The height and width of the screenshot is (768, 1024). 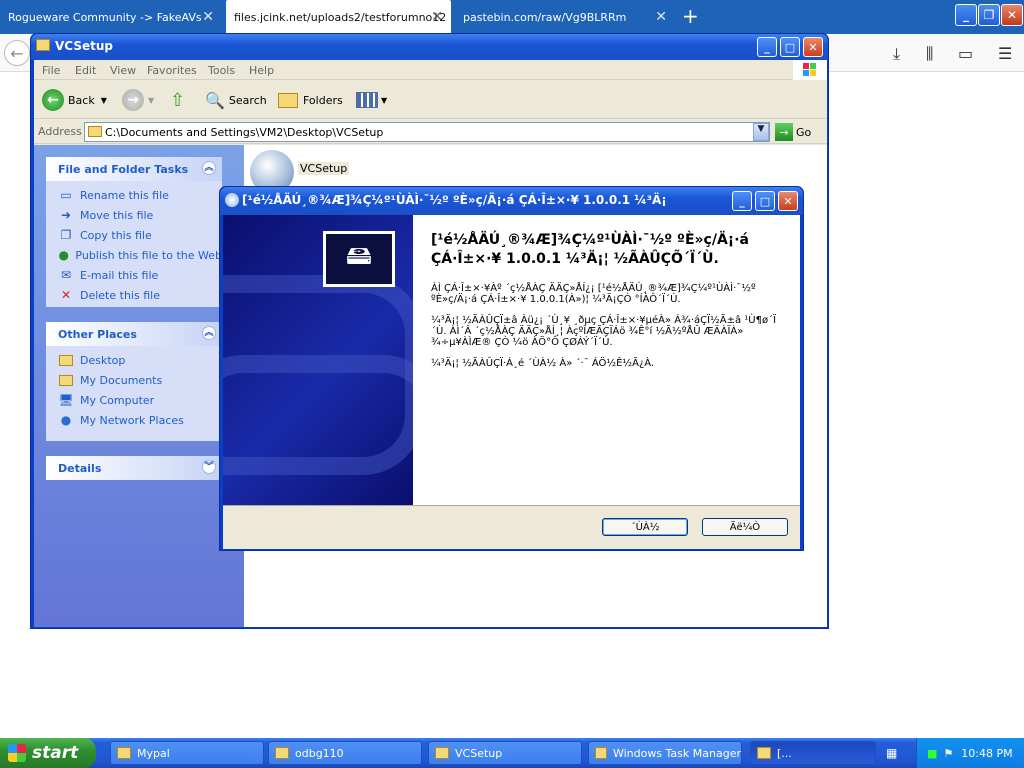 What do you see at coordinates (66, 195) in the screenshot?
I see `rename-icon: ▭` at bounding box center [66, 195].